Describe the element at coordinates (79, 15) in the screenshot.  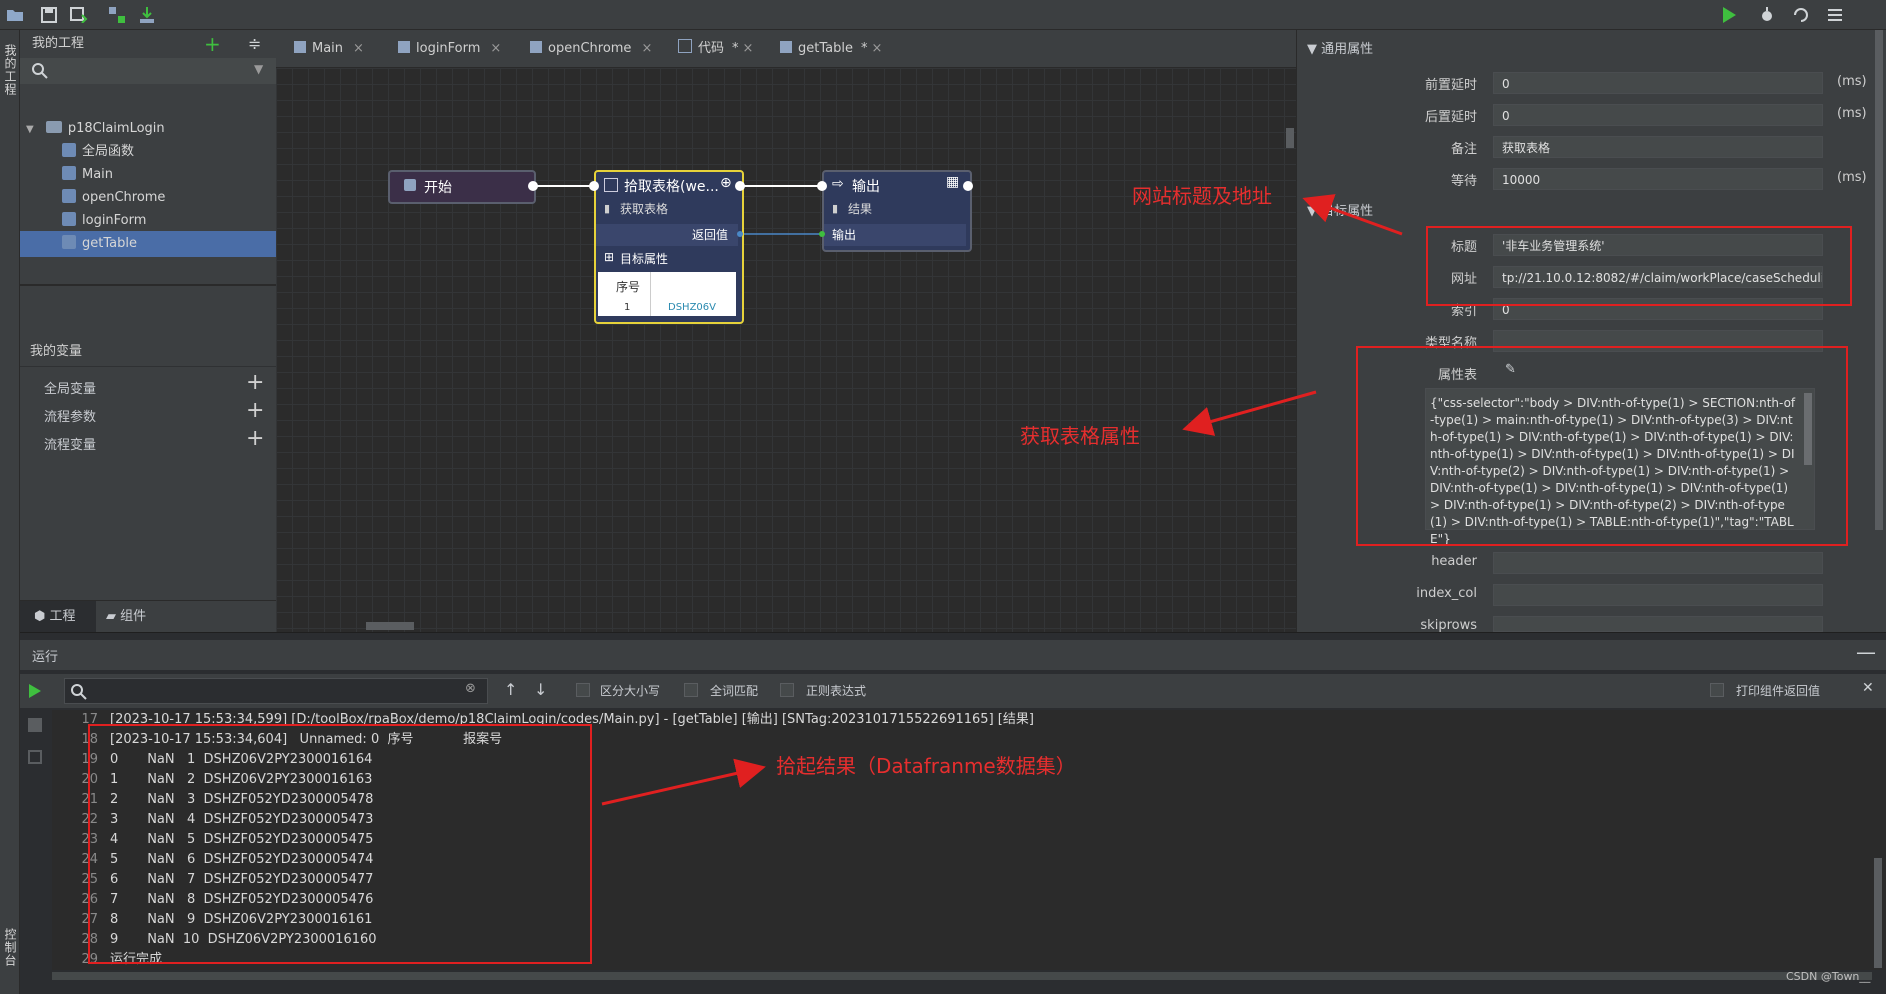
I see `save-all-icon` at that location.